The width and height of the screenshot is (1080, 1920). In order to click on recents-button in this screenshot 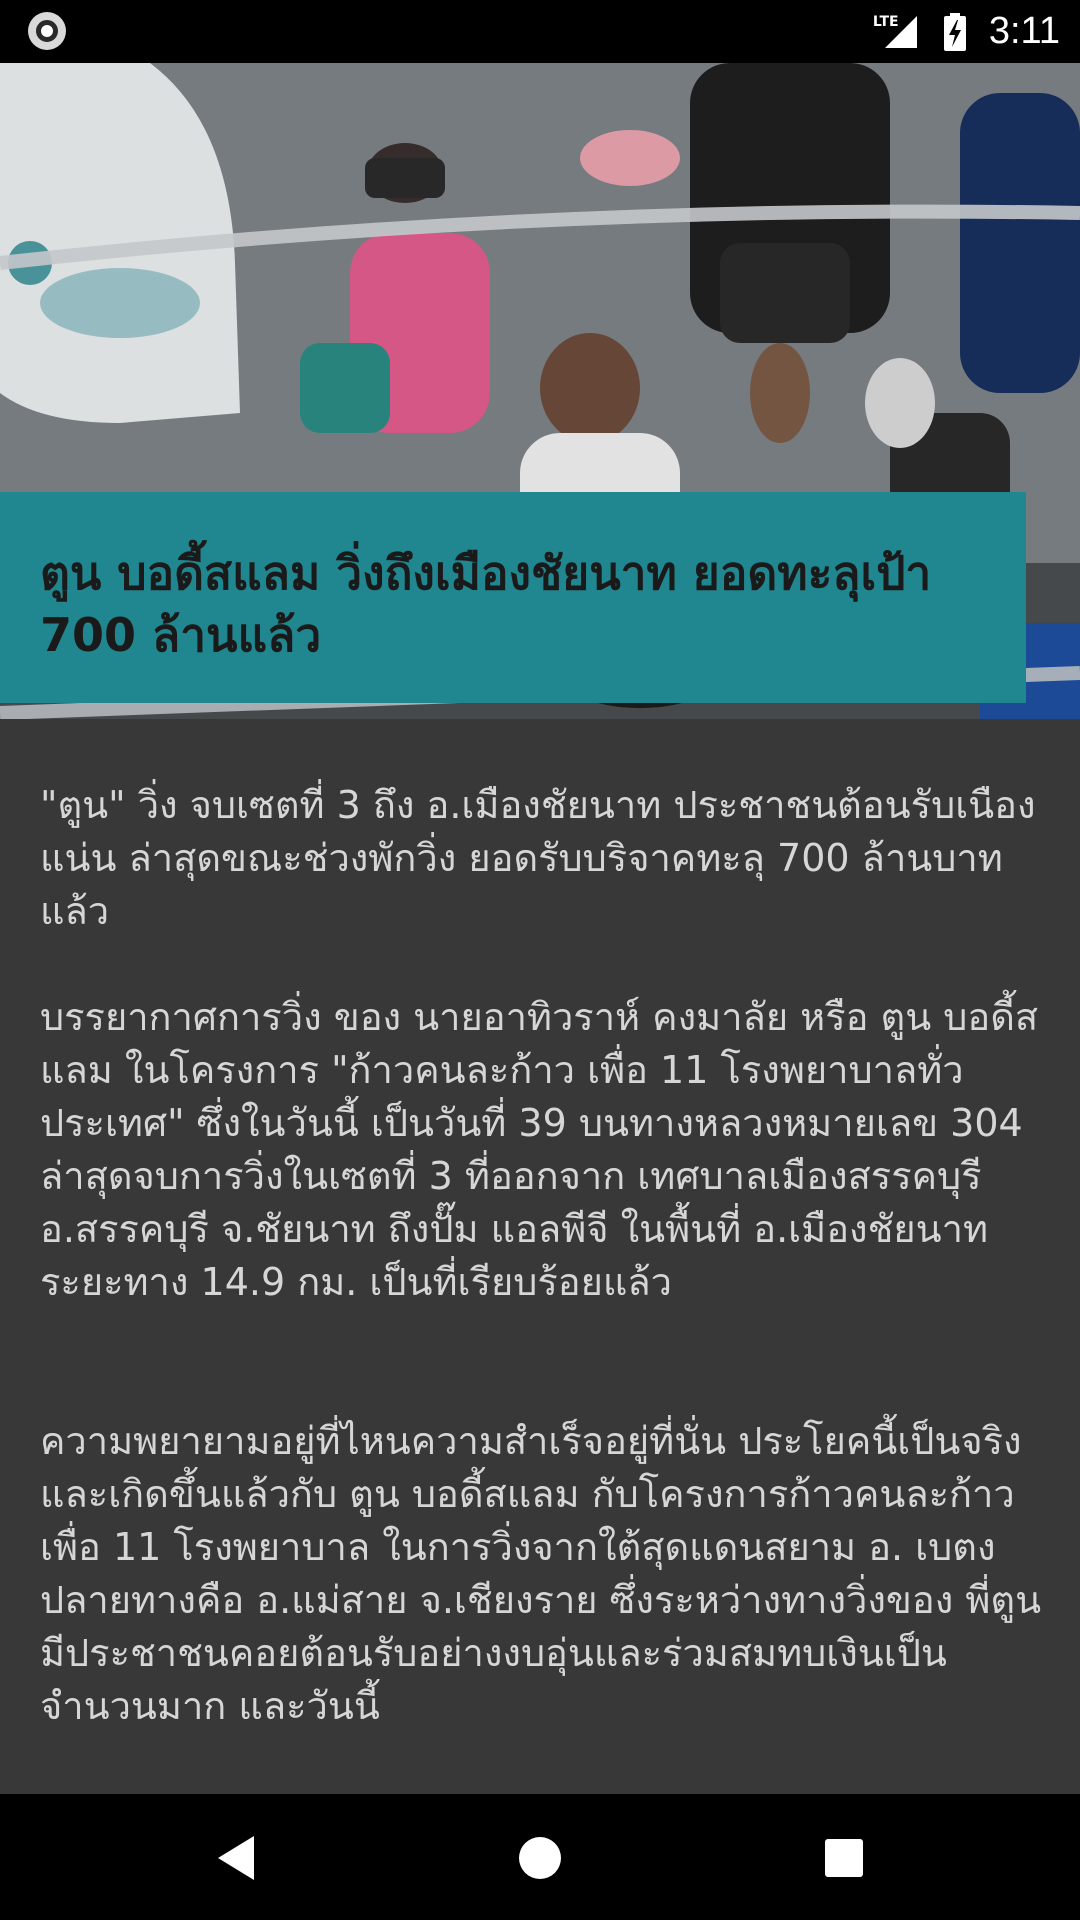, I will do `click(844, 1858)`.